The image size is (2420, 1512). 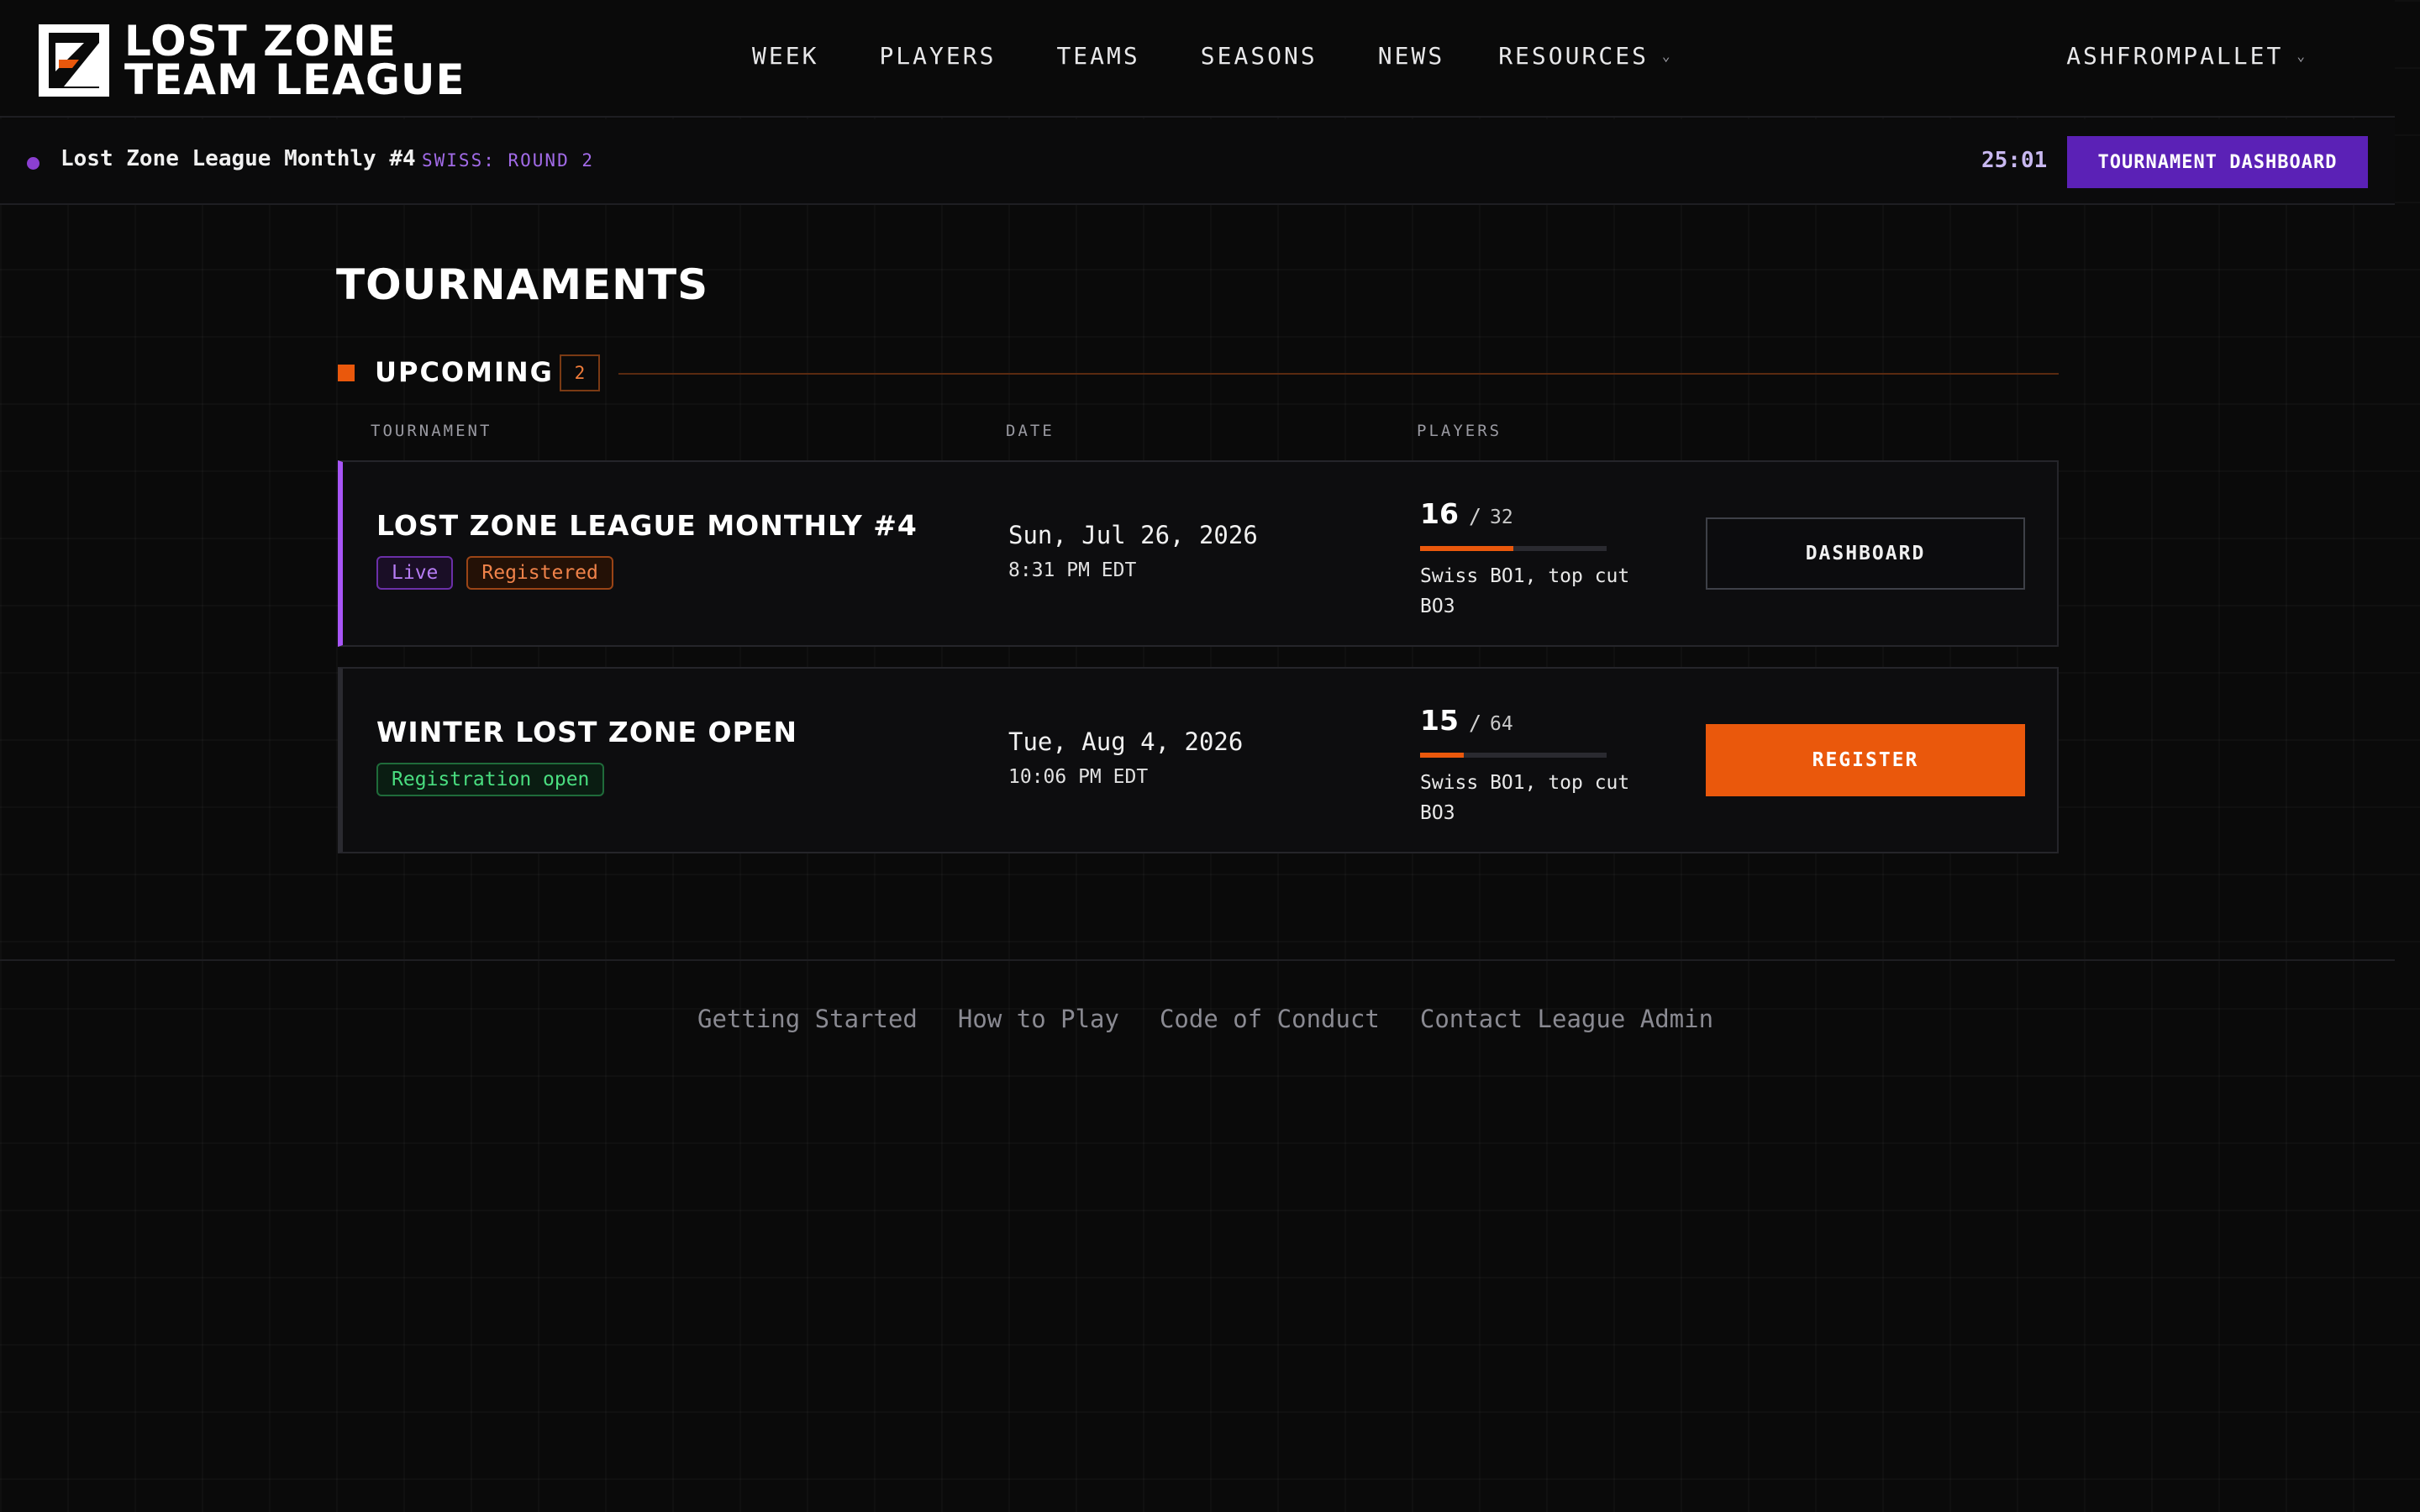 I want to click on tournament-tags: Registration open, so click(x=491, y=779).